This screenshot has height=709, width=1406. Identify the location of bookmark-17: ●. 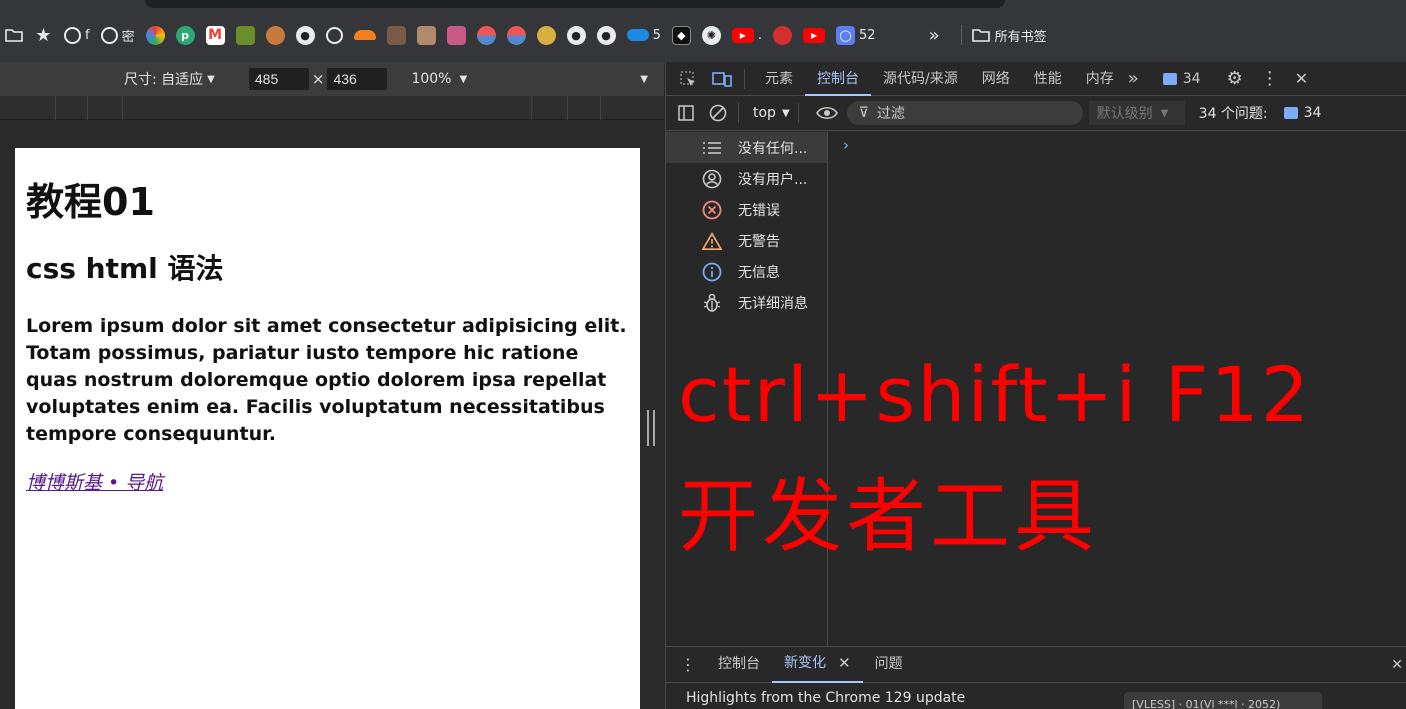
(576, 35).